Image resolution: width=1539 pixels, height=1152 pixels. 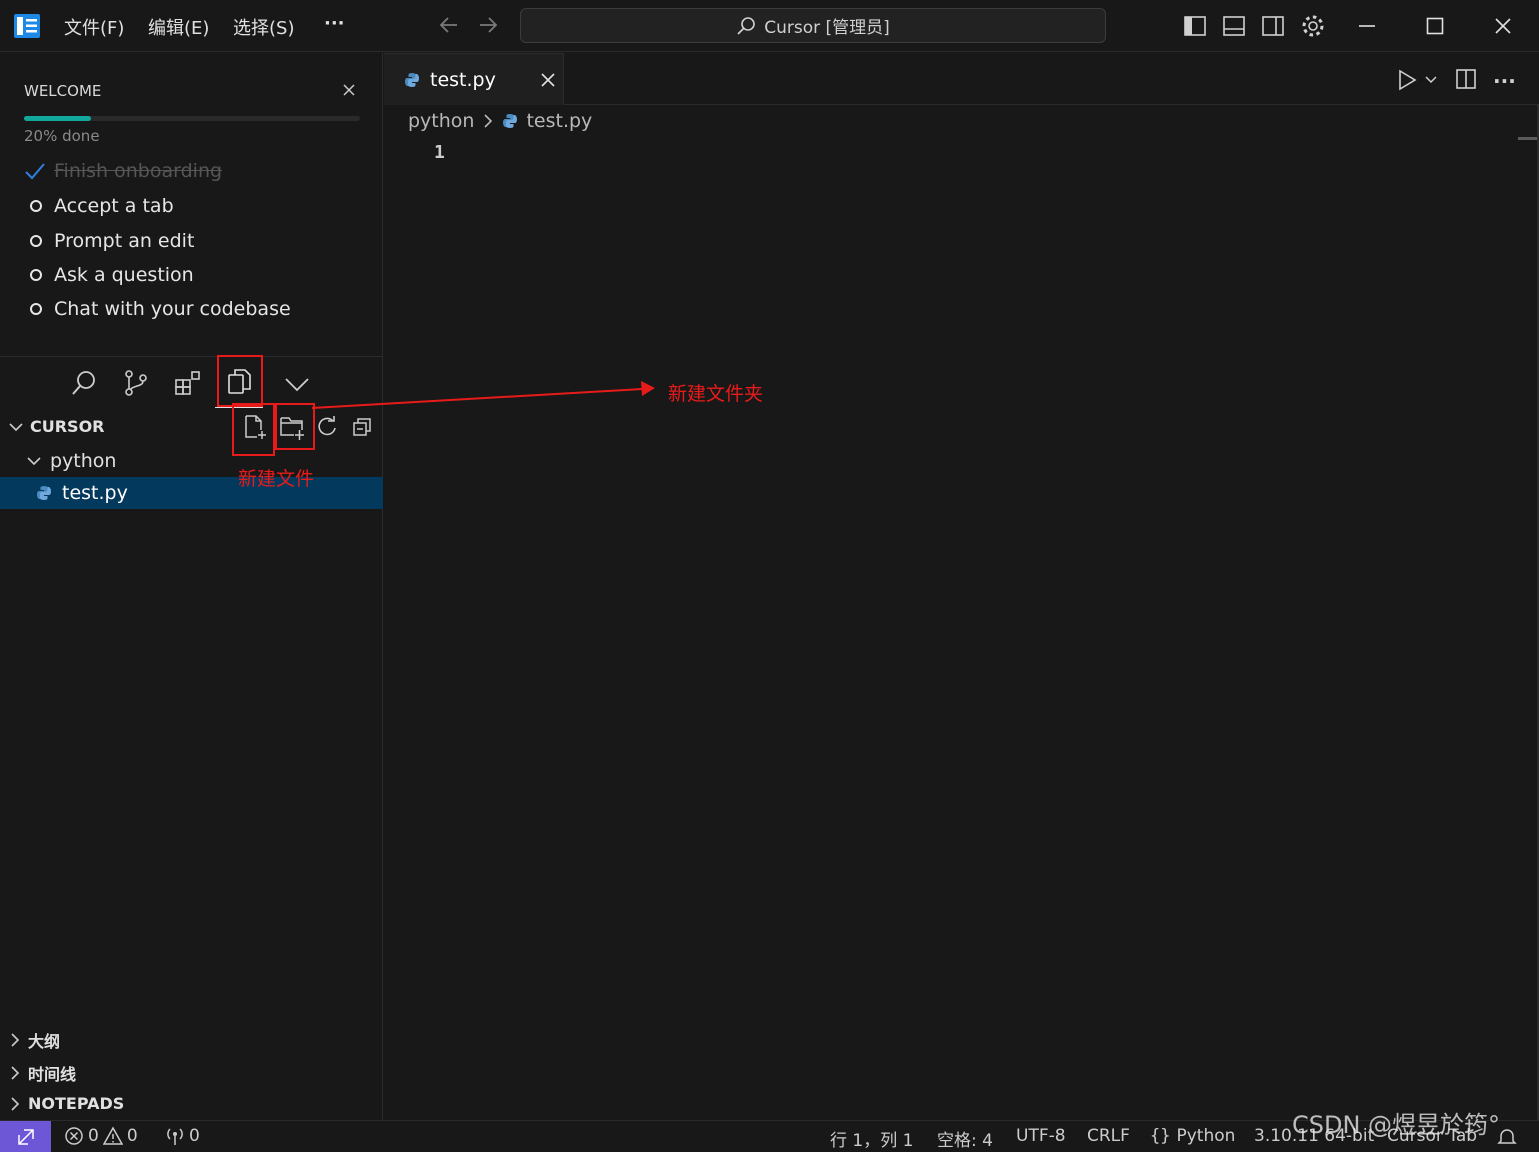 What do you see at coordinates (132, 1136) in the screenshot?
I see `warning-count: 0` at bounding box center [132, 1136].